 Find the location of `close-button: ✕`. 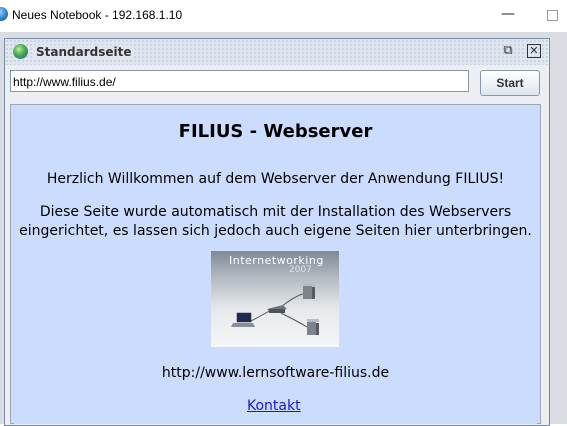

close-button: ✕ is located at coordinates (534, 51).